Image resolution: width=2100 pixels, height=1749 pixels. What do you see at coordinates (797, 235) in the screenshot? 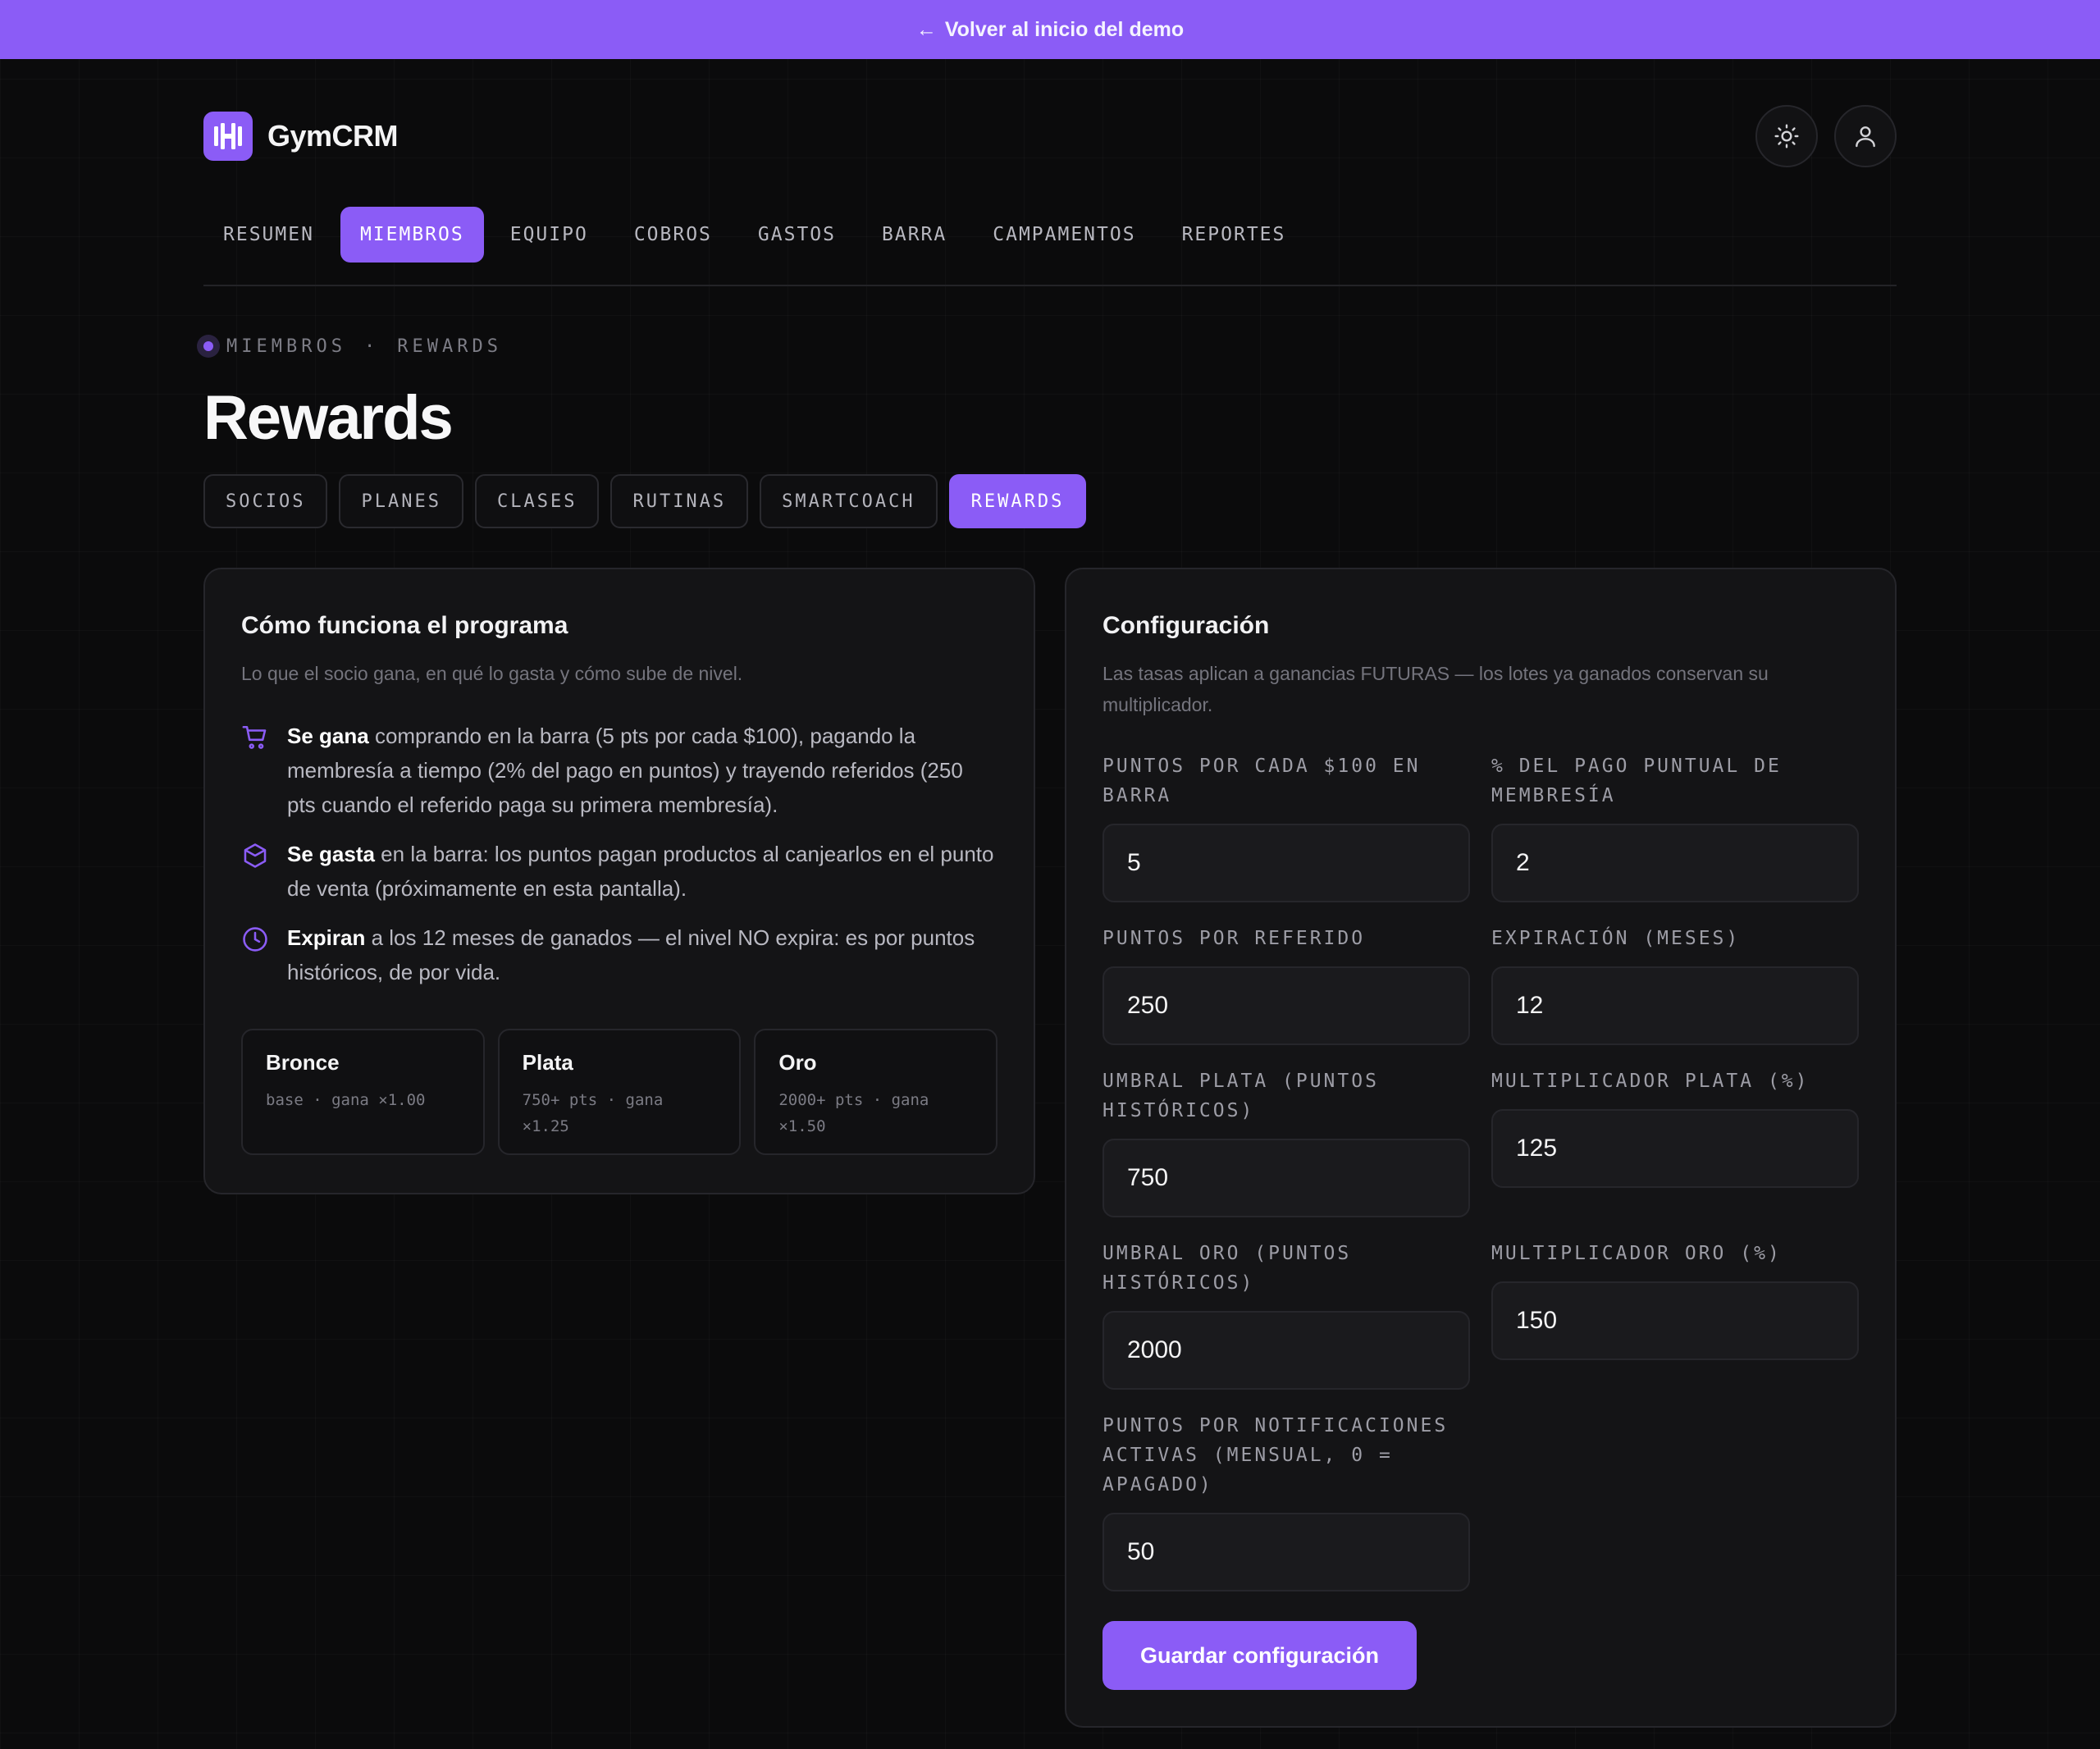
I see `nav-gastos: GASTOS` at bounding box center [797, 235].